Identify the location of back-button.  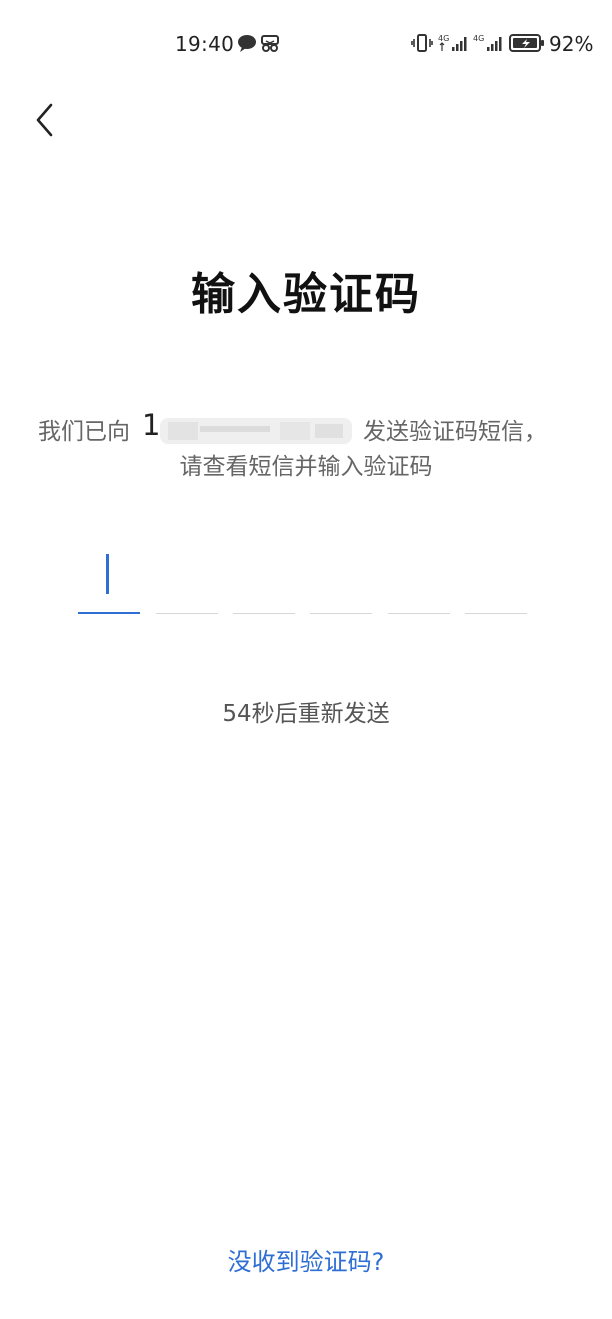
(44, 122).